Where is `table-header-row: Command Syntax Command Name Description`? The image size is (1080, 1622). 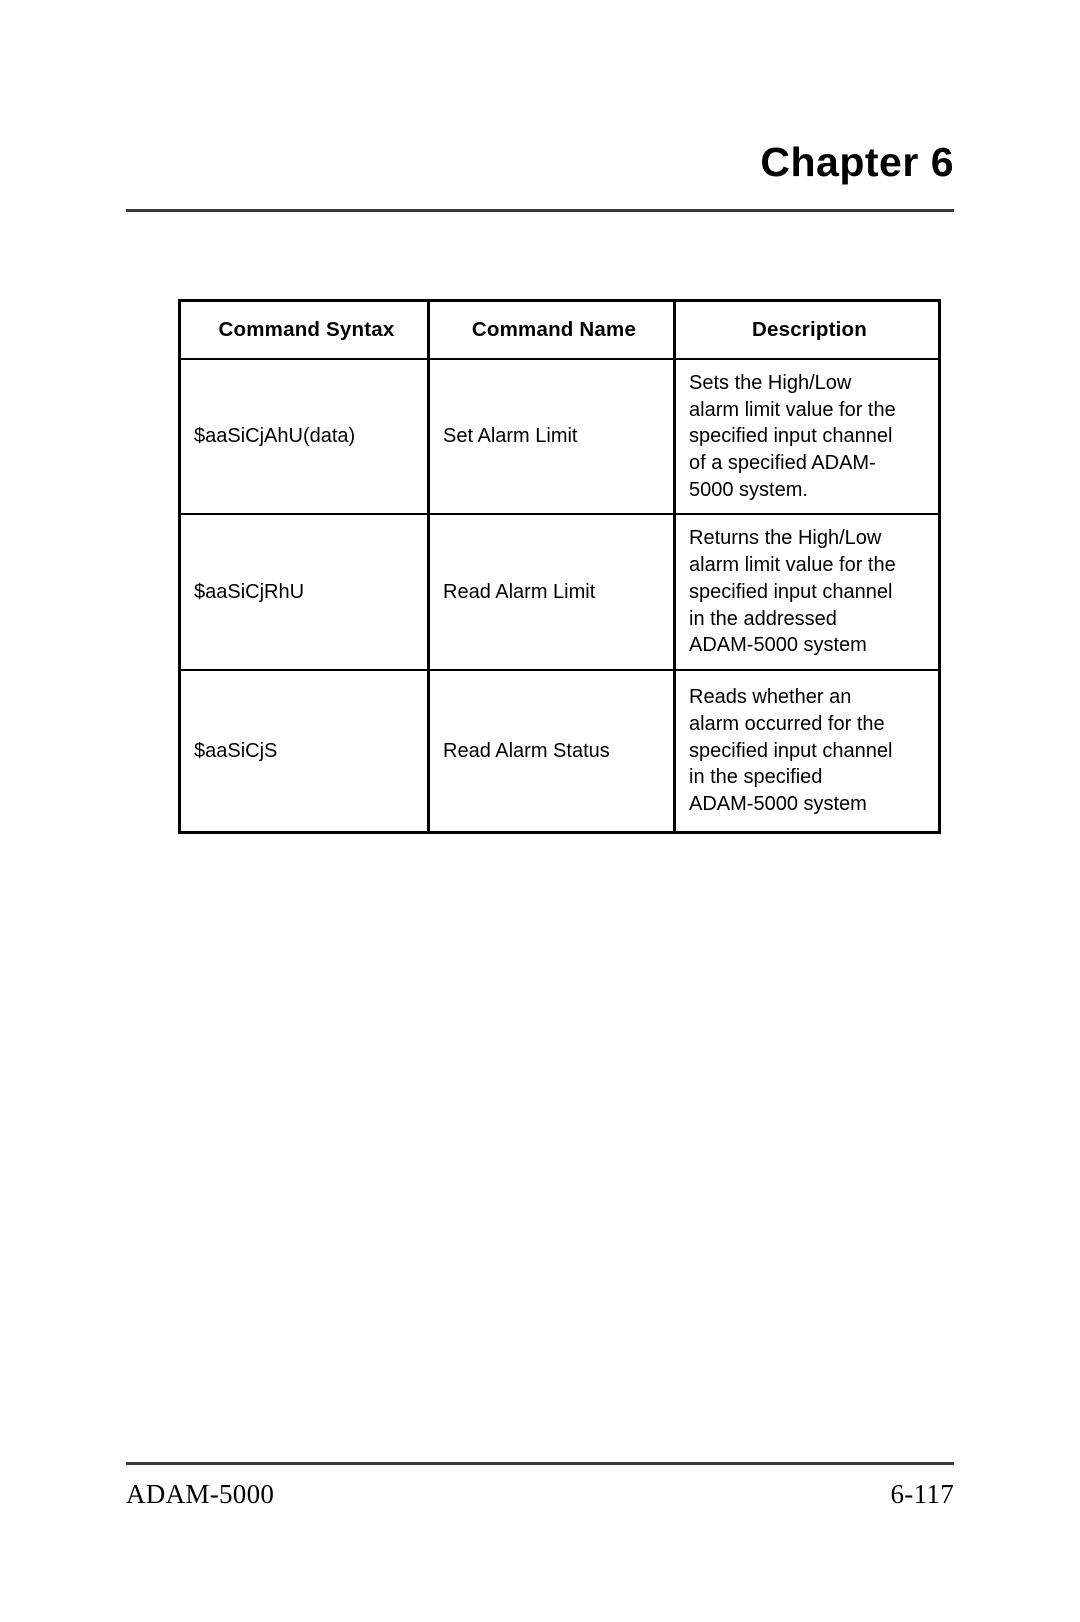 table-header-row: Command Syntax Command Name Description is located at coordinates (559, 330).